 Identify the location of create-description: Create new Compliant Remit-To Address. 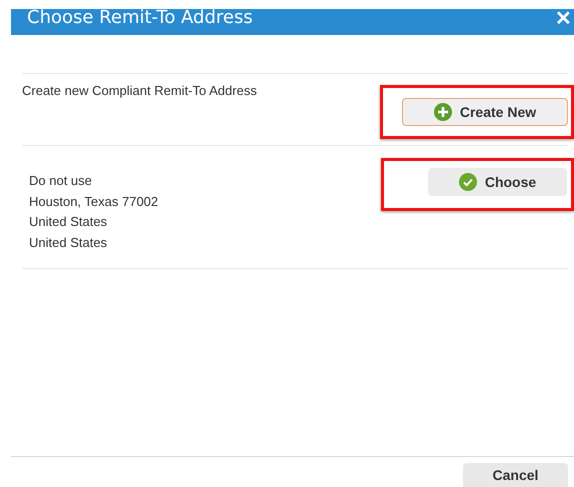
(140, 91).